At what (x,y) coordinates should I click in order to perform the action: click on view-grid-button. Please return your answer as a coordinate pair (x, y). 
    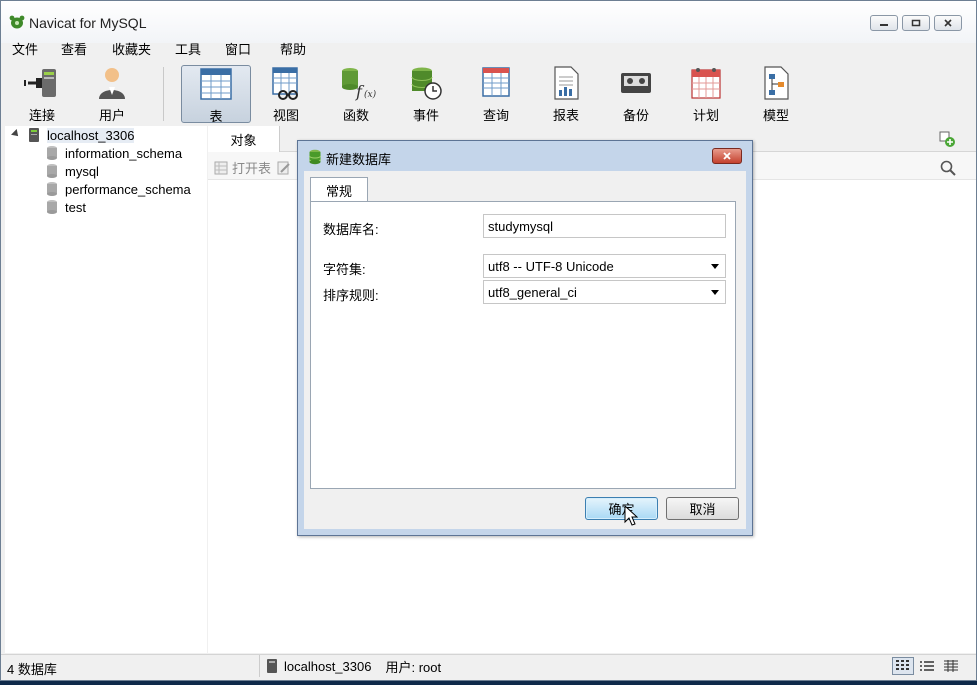
    Looking at the image, I should click on (903, 666).